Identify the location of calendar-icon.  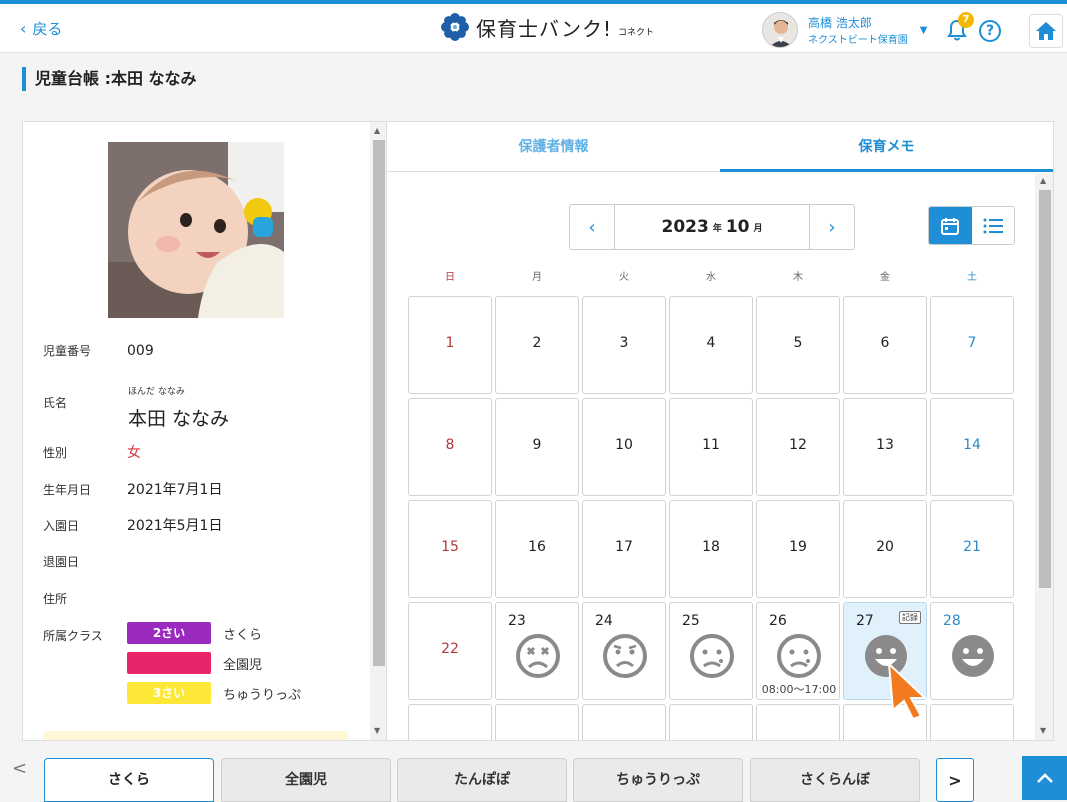
(950, 226).